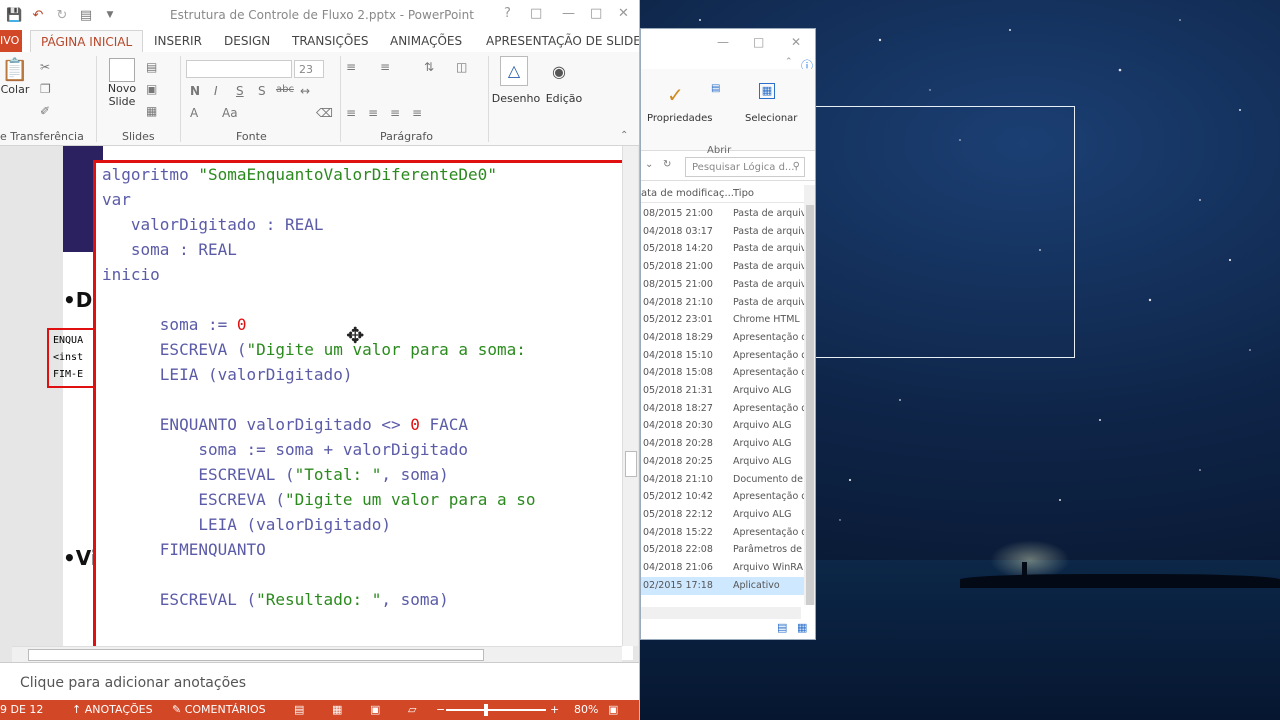  Describe the element at coordinates (373, 113) in the screenshot. I see `align-center-icon: ≡` at that location.